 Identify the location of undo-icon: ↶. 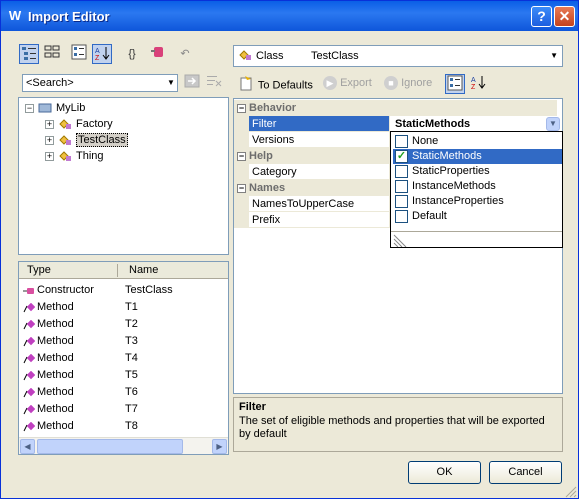
(185, 54).